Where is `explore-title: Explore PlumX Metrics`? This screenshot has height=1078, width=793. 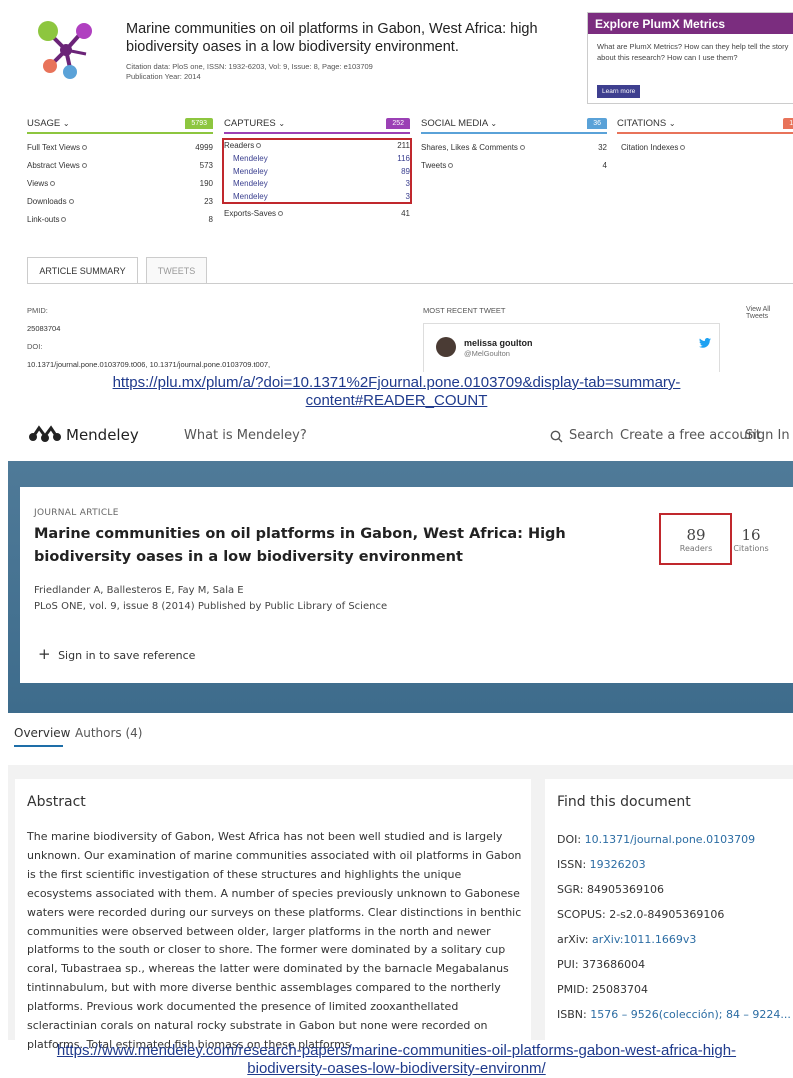 explore-title: Explore PlumX Metrics is located at coordinates (690, 23).